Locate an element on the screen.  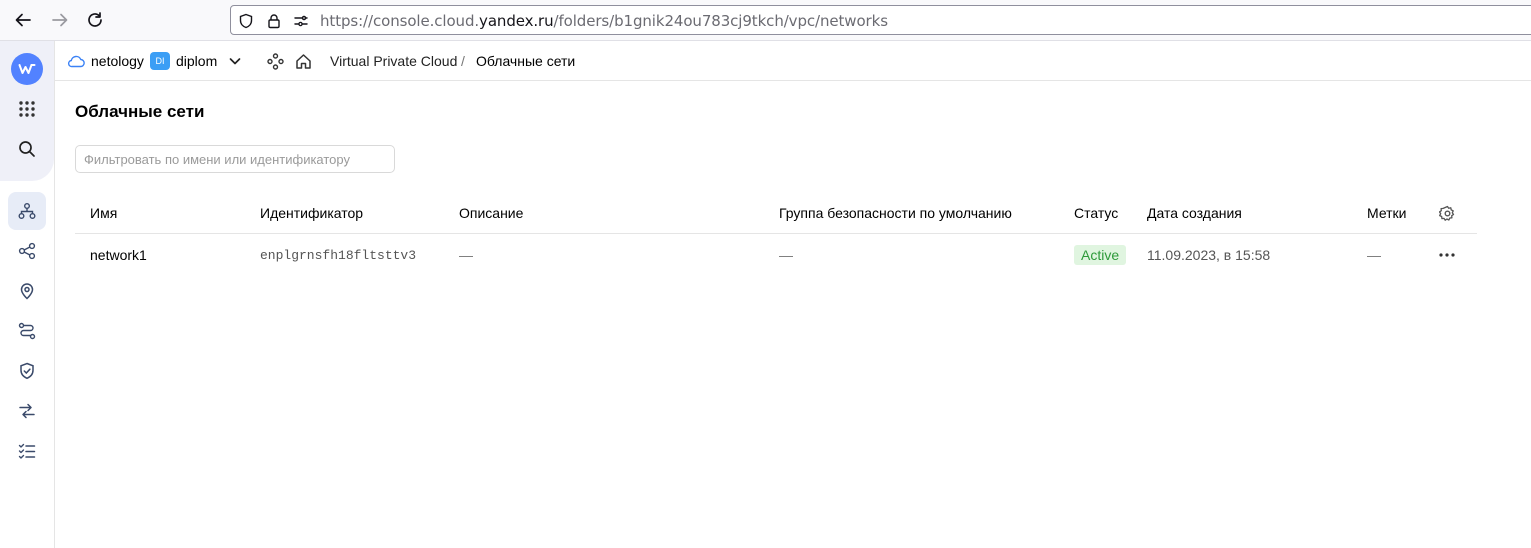
back-button is located at coordinates (23, 20).